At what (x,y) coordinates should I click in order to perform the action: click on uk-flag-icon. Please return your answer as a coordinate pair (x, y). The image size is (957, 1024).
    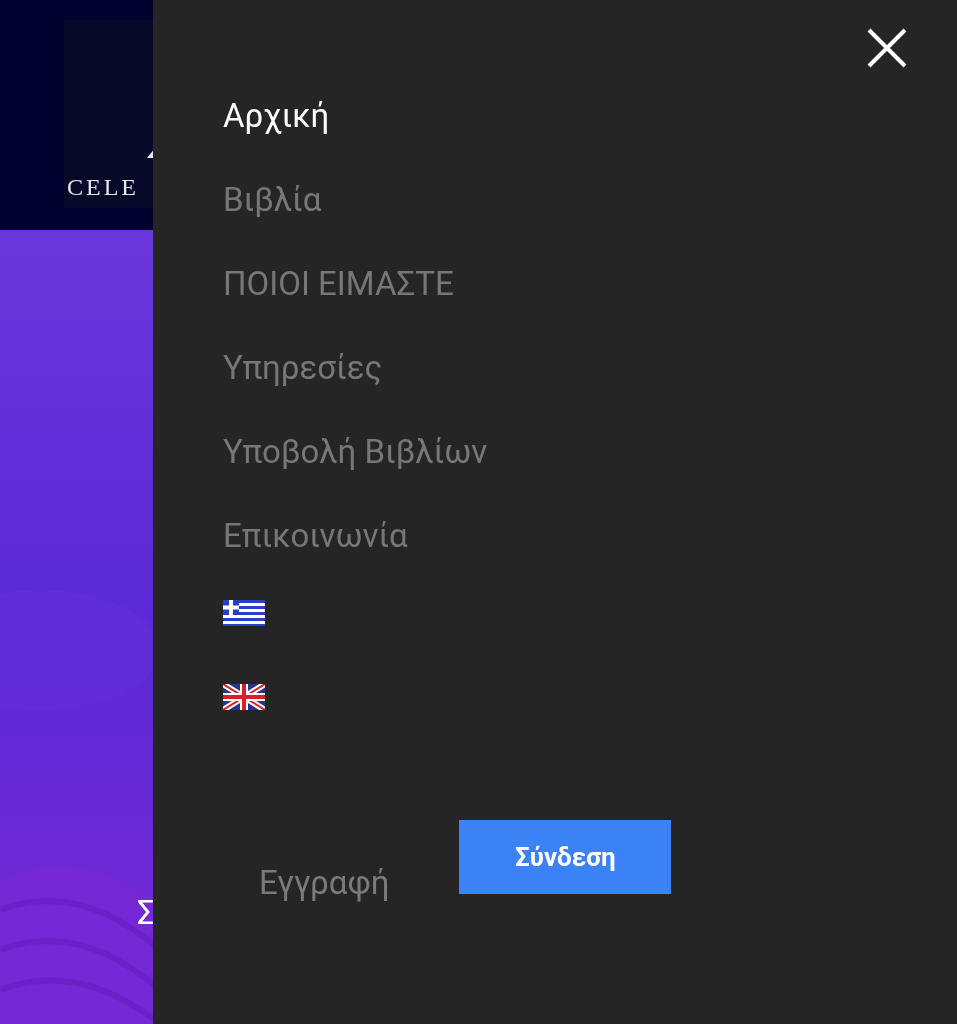
    Looking at the image, I should click on (244, 697).